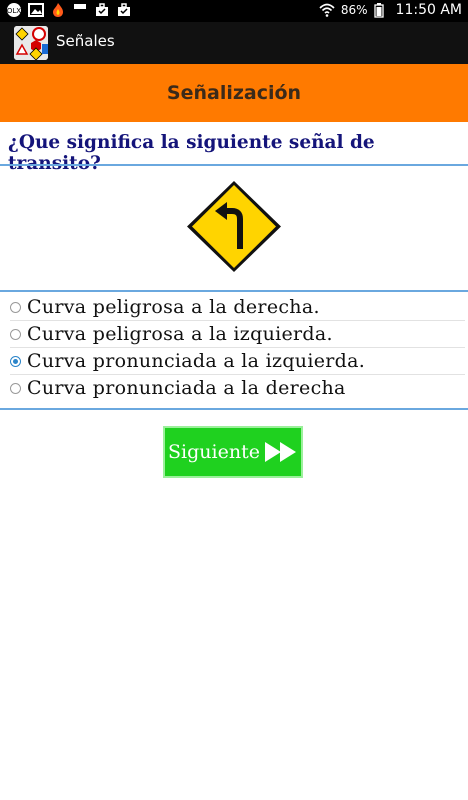  What do you see at coordinates (80, 10) in the screenshot?
I see `flipboard-icon` at bounding box center [80, 10].